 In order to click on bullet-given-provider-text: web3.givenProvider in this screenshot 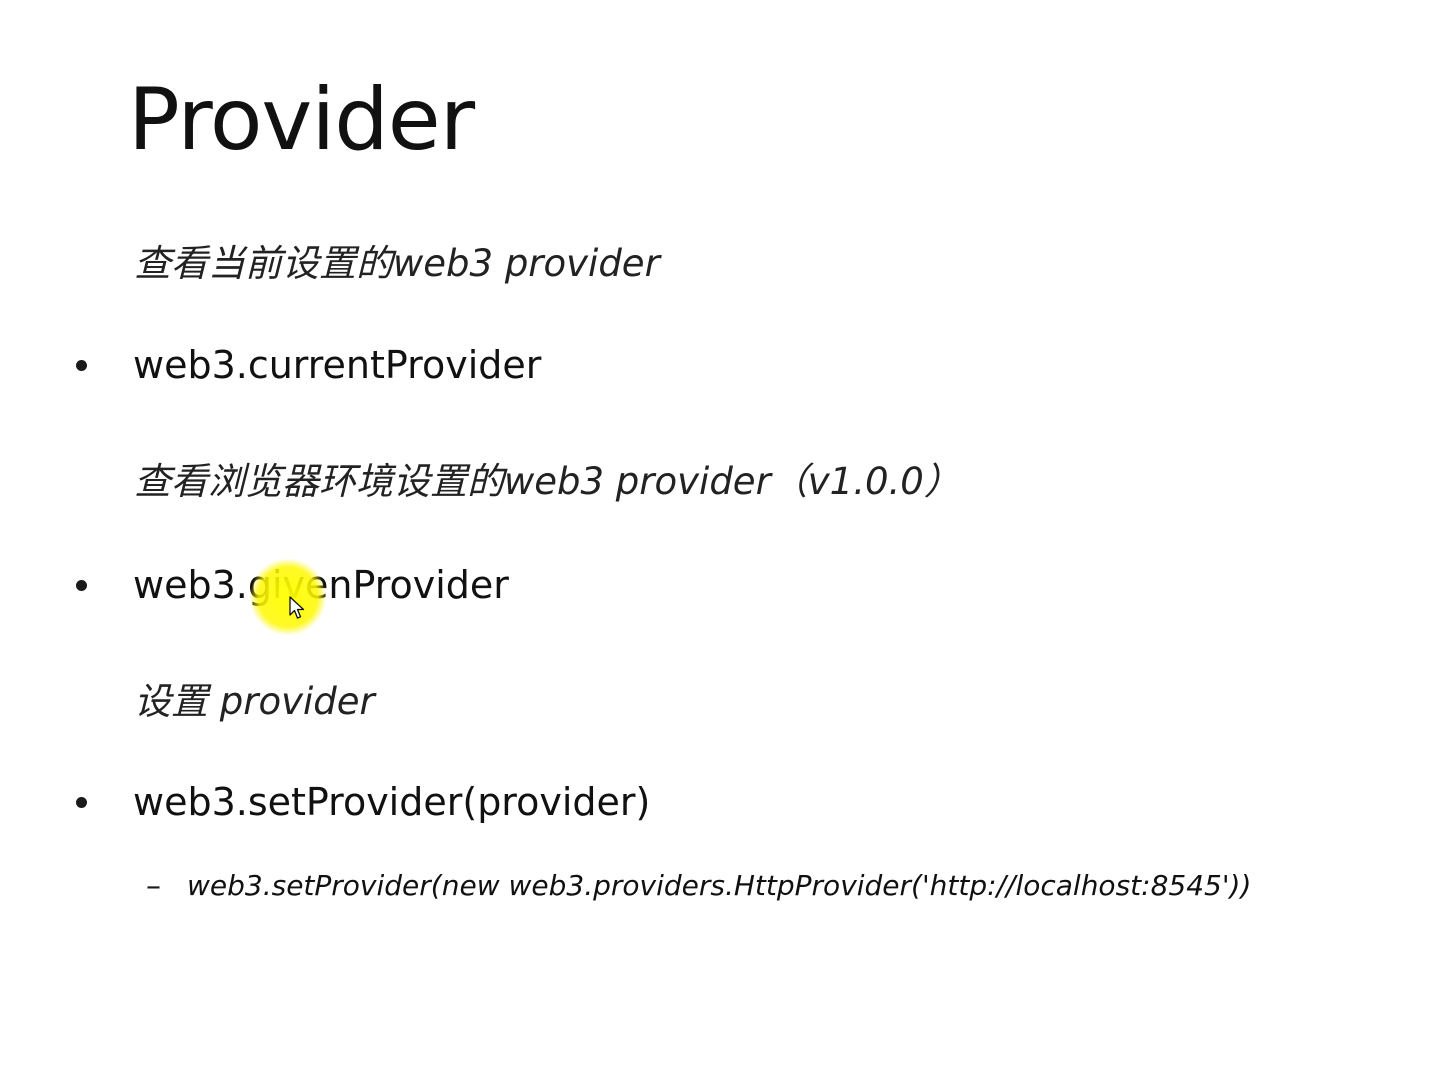, I will do `click(321, 585)`.